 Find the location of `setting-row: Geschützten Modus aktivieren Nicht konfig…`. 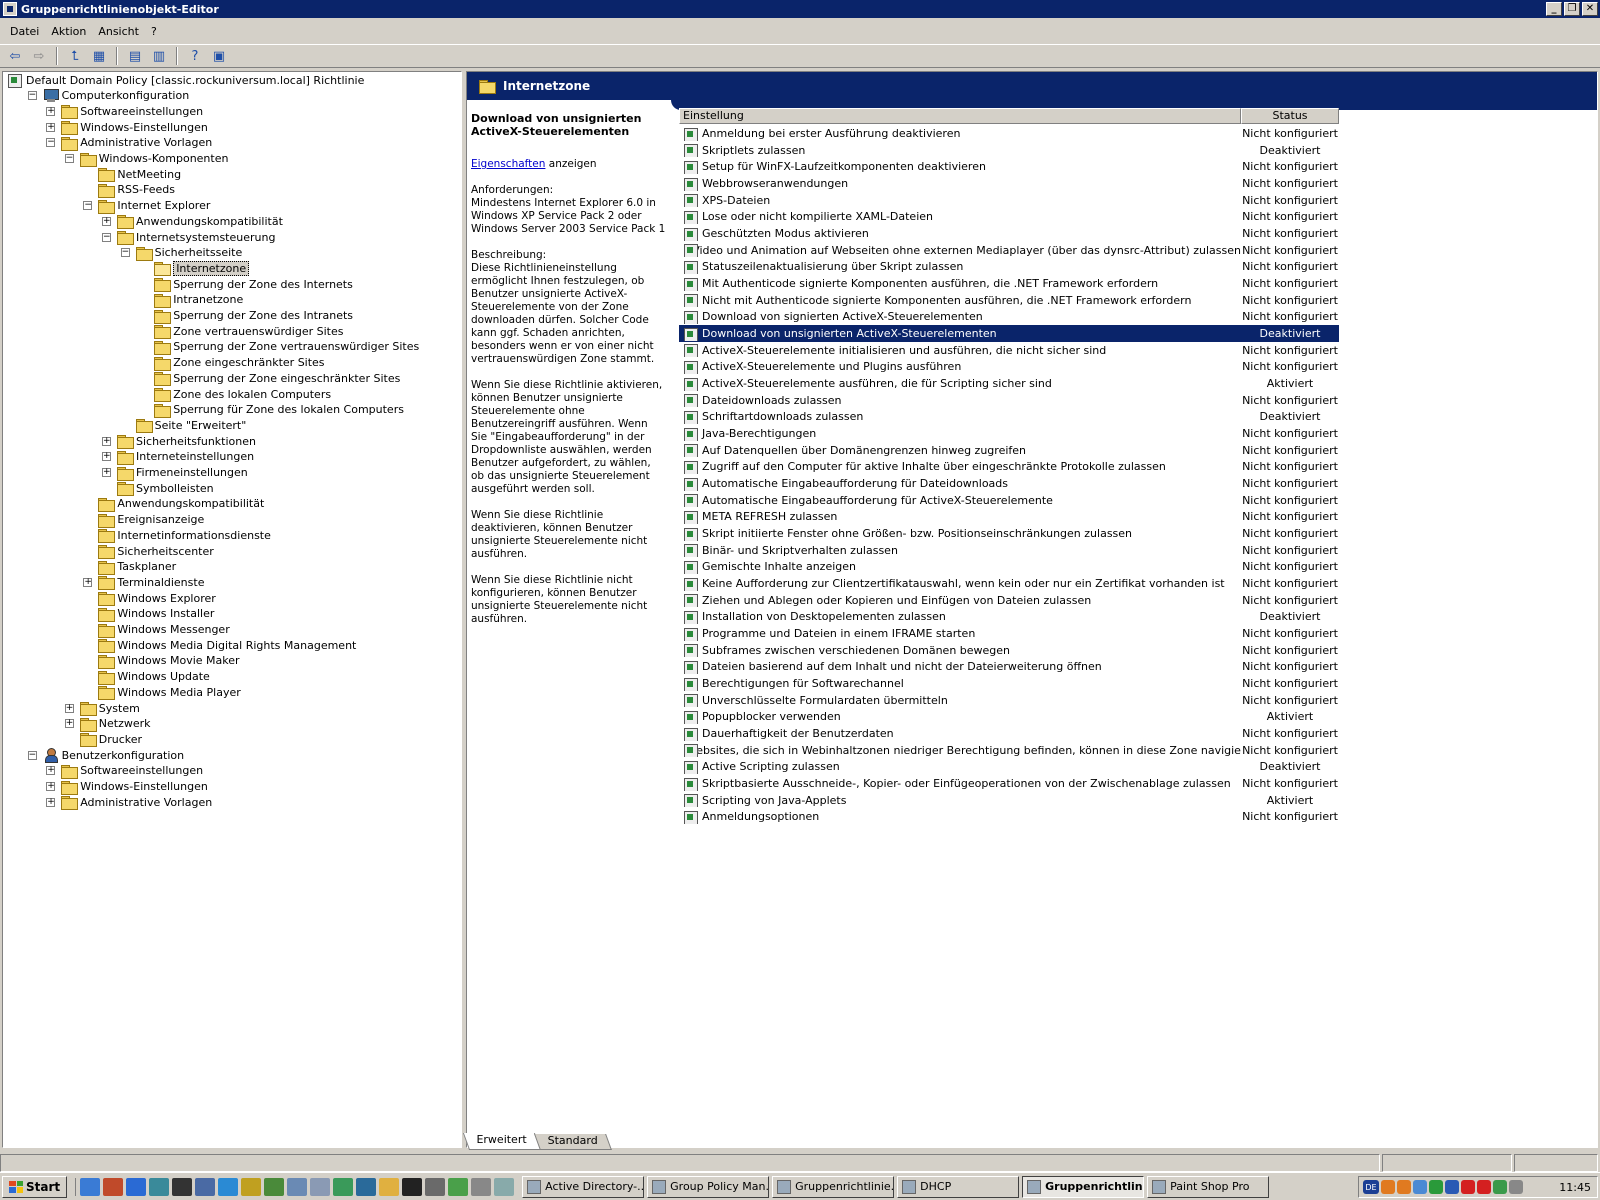

setting-row: Geschützten Modus aktivieren Nicht konfig… is located at coordinates (1009, 233).